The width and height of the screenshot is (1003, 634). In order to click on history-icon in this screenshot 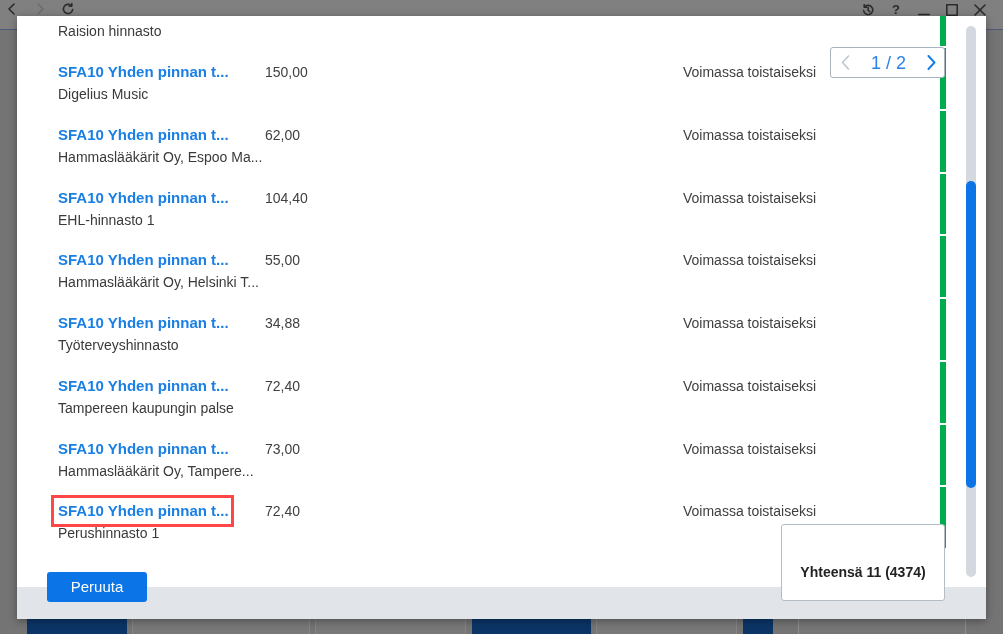, I will do `click(868, 9)`.